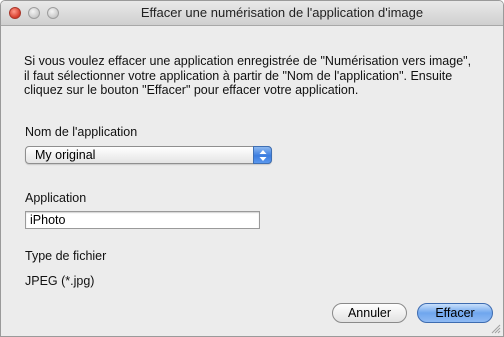 The height and width of the screenshot is (337, 504). What do you see at coordinates (142, 220) in the screenshot?
I see `application-field: iPhoto` at bounding box center [142, 220].